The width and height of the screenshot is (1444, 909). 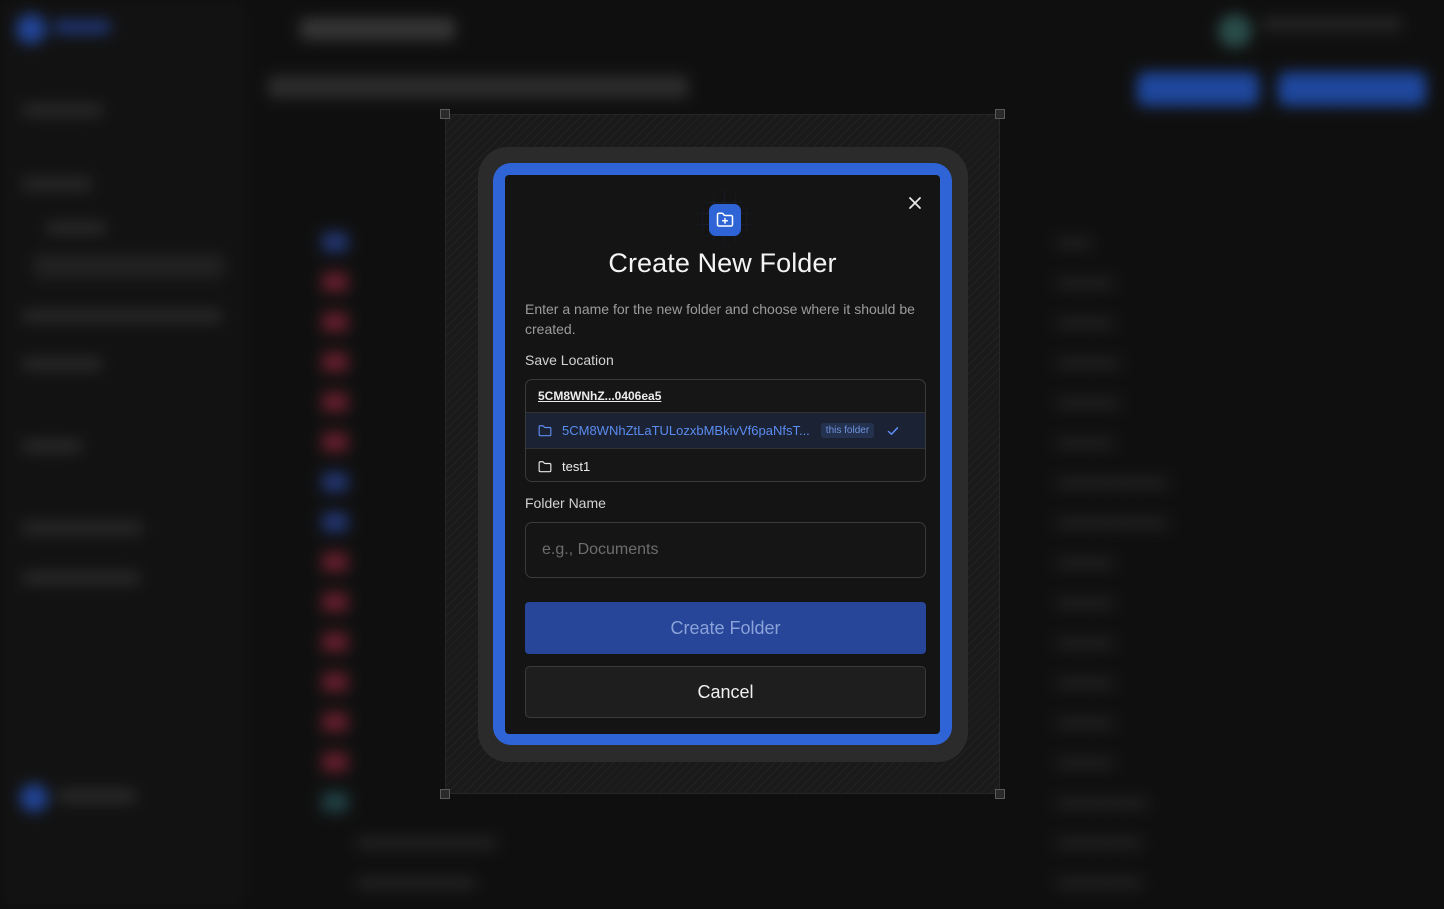 I want to click on location-item-name: test1, so click(x=576, y=466).